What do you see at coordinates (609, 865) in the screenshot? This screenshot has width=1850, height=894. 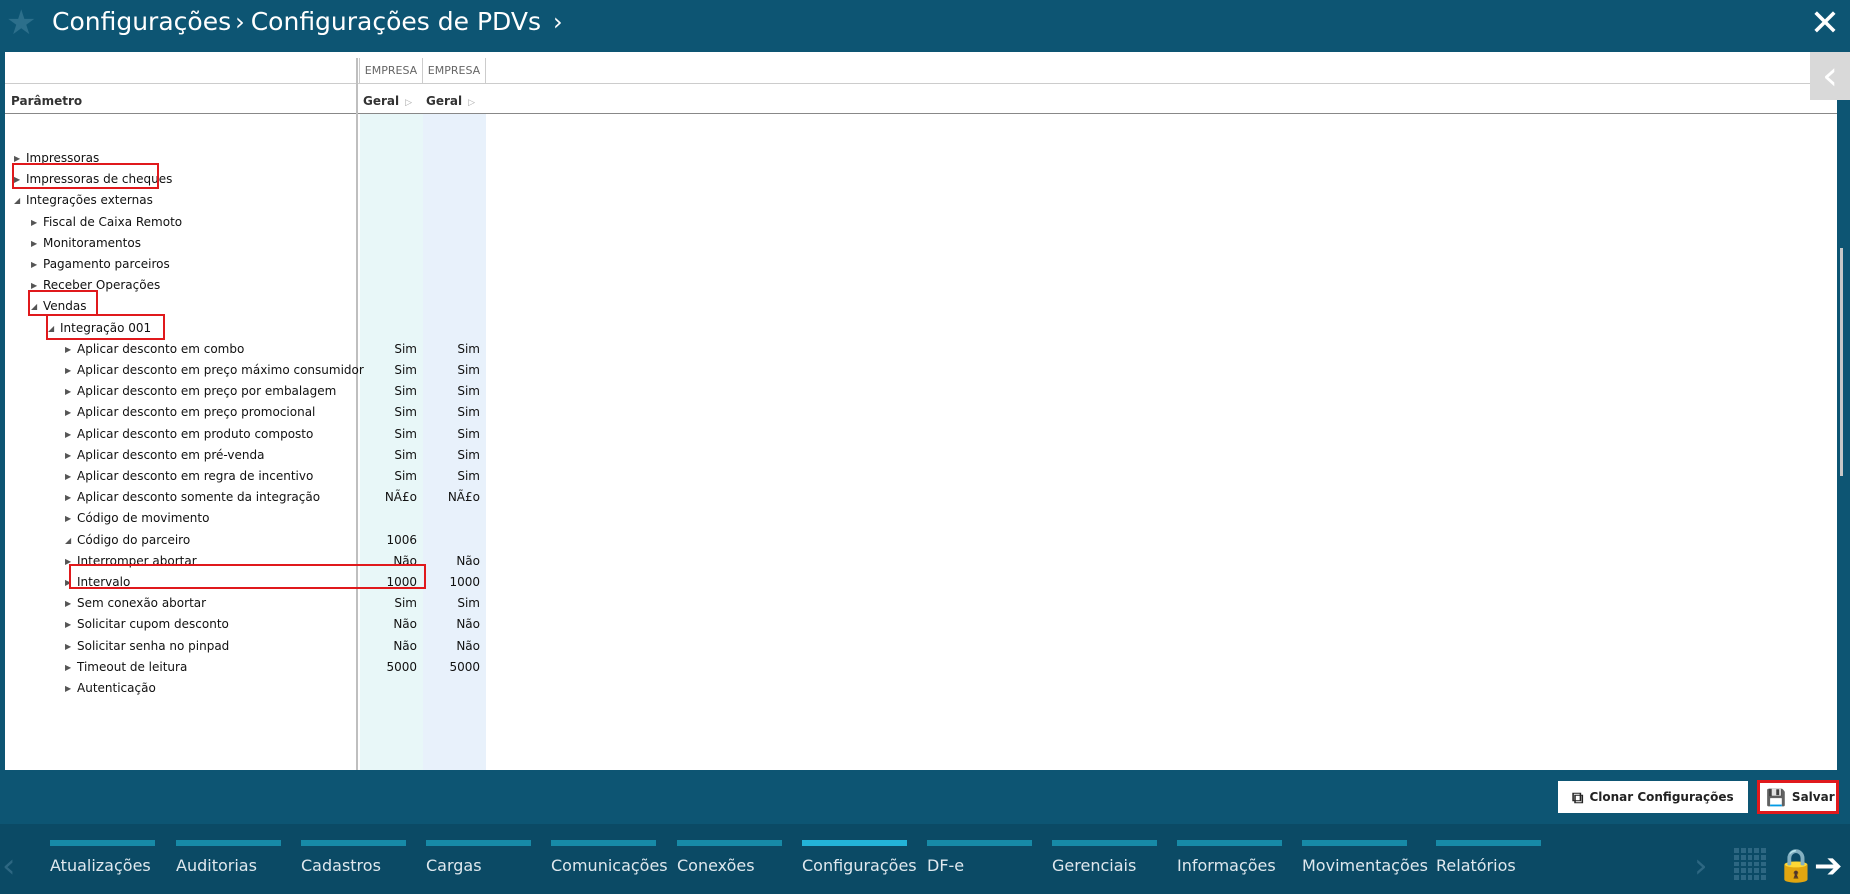 I see `nav-item-label: Comunicações` at bounding box center [609, 865].